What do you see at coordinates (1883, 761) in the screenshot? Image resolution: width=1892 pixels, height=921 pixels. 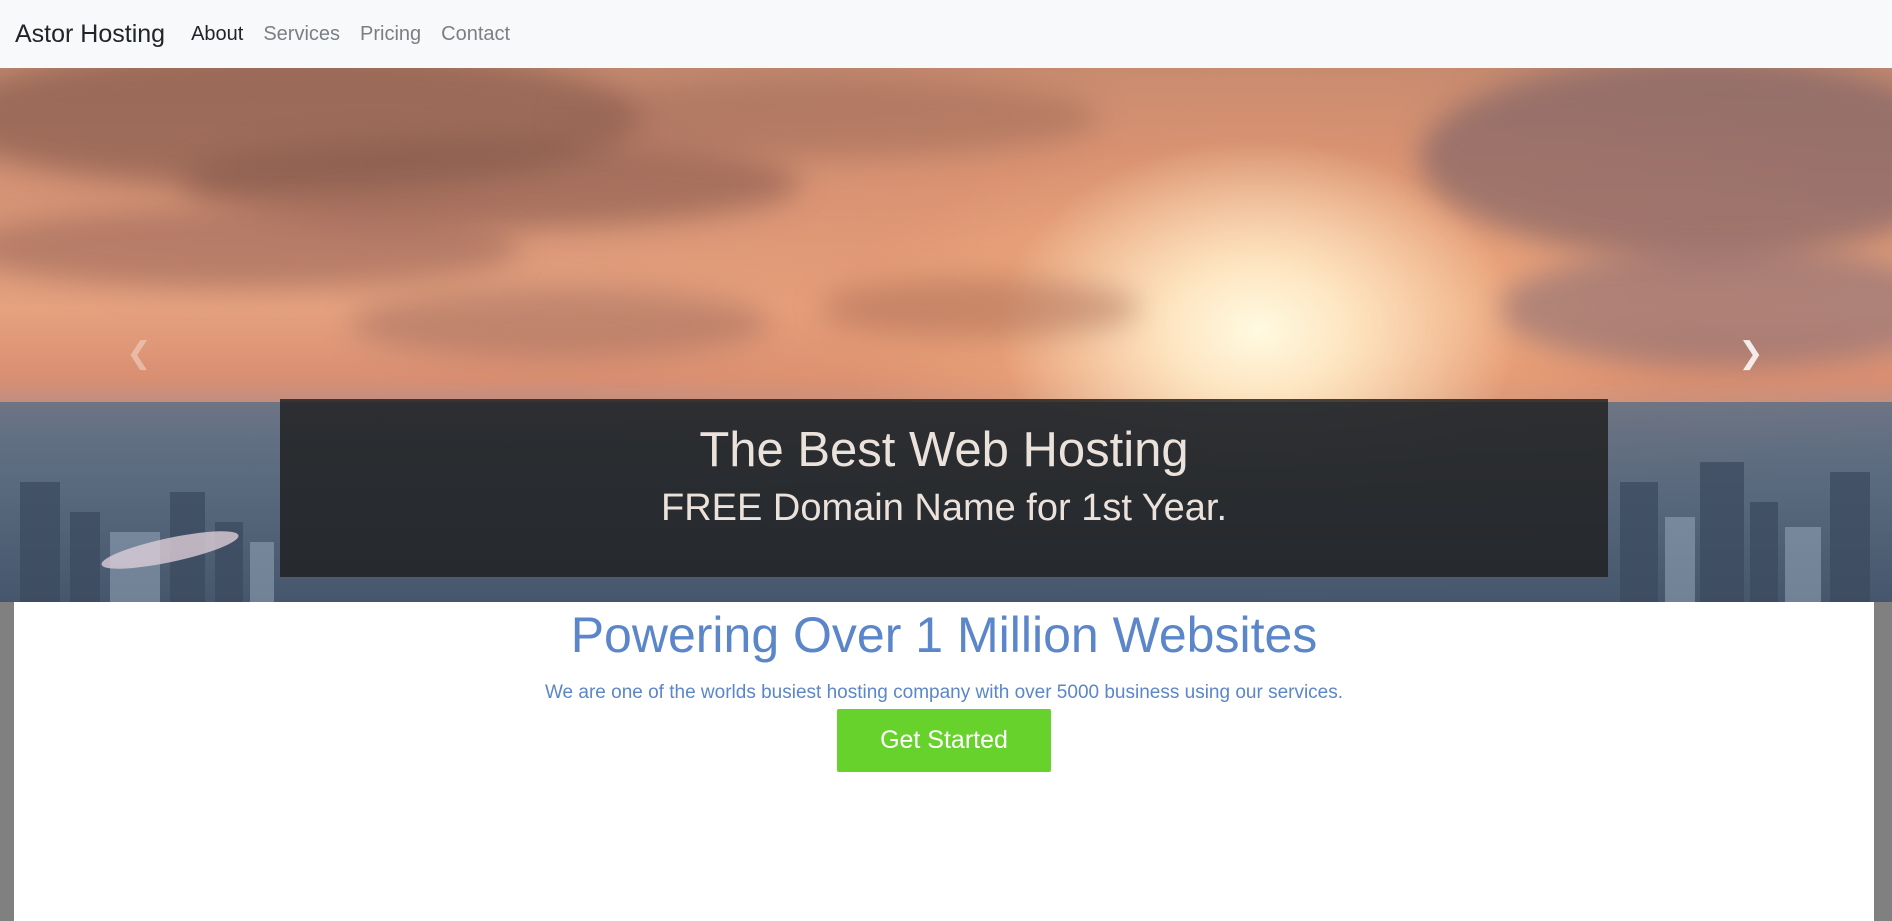 I see `right-gutter` at bounding box center [1883, 761].